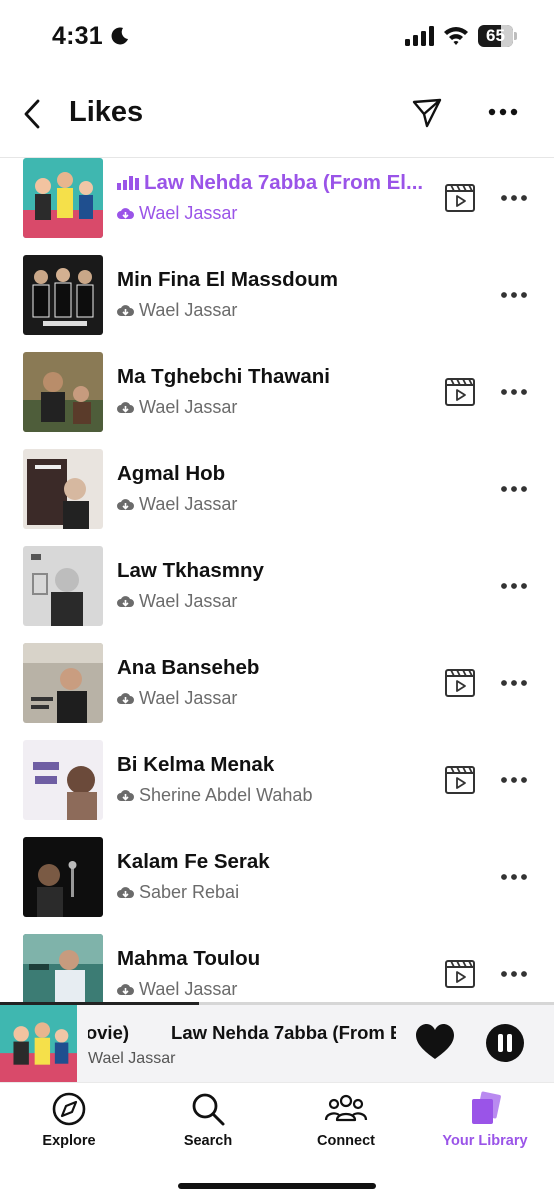 This screenshot has width=554, height=1200. Describe the element at coordinates (277, 885) in the screenshot. I see `track-row: Kalam Fe Serak Saber Rebai` at that location.